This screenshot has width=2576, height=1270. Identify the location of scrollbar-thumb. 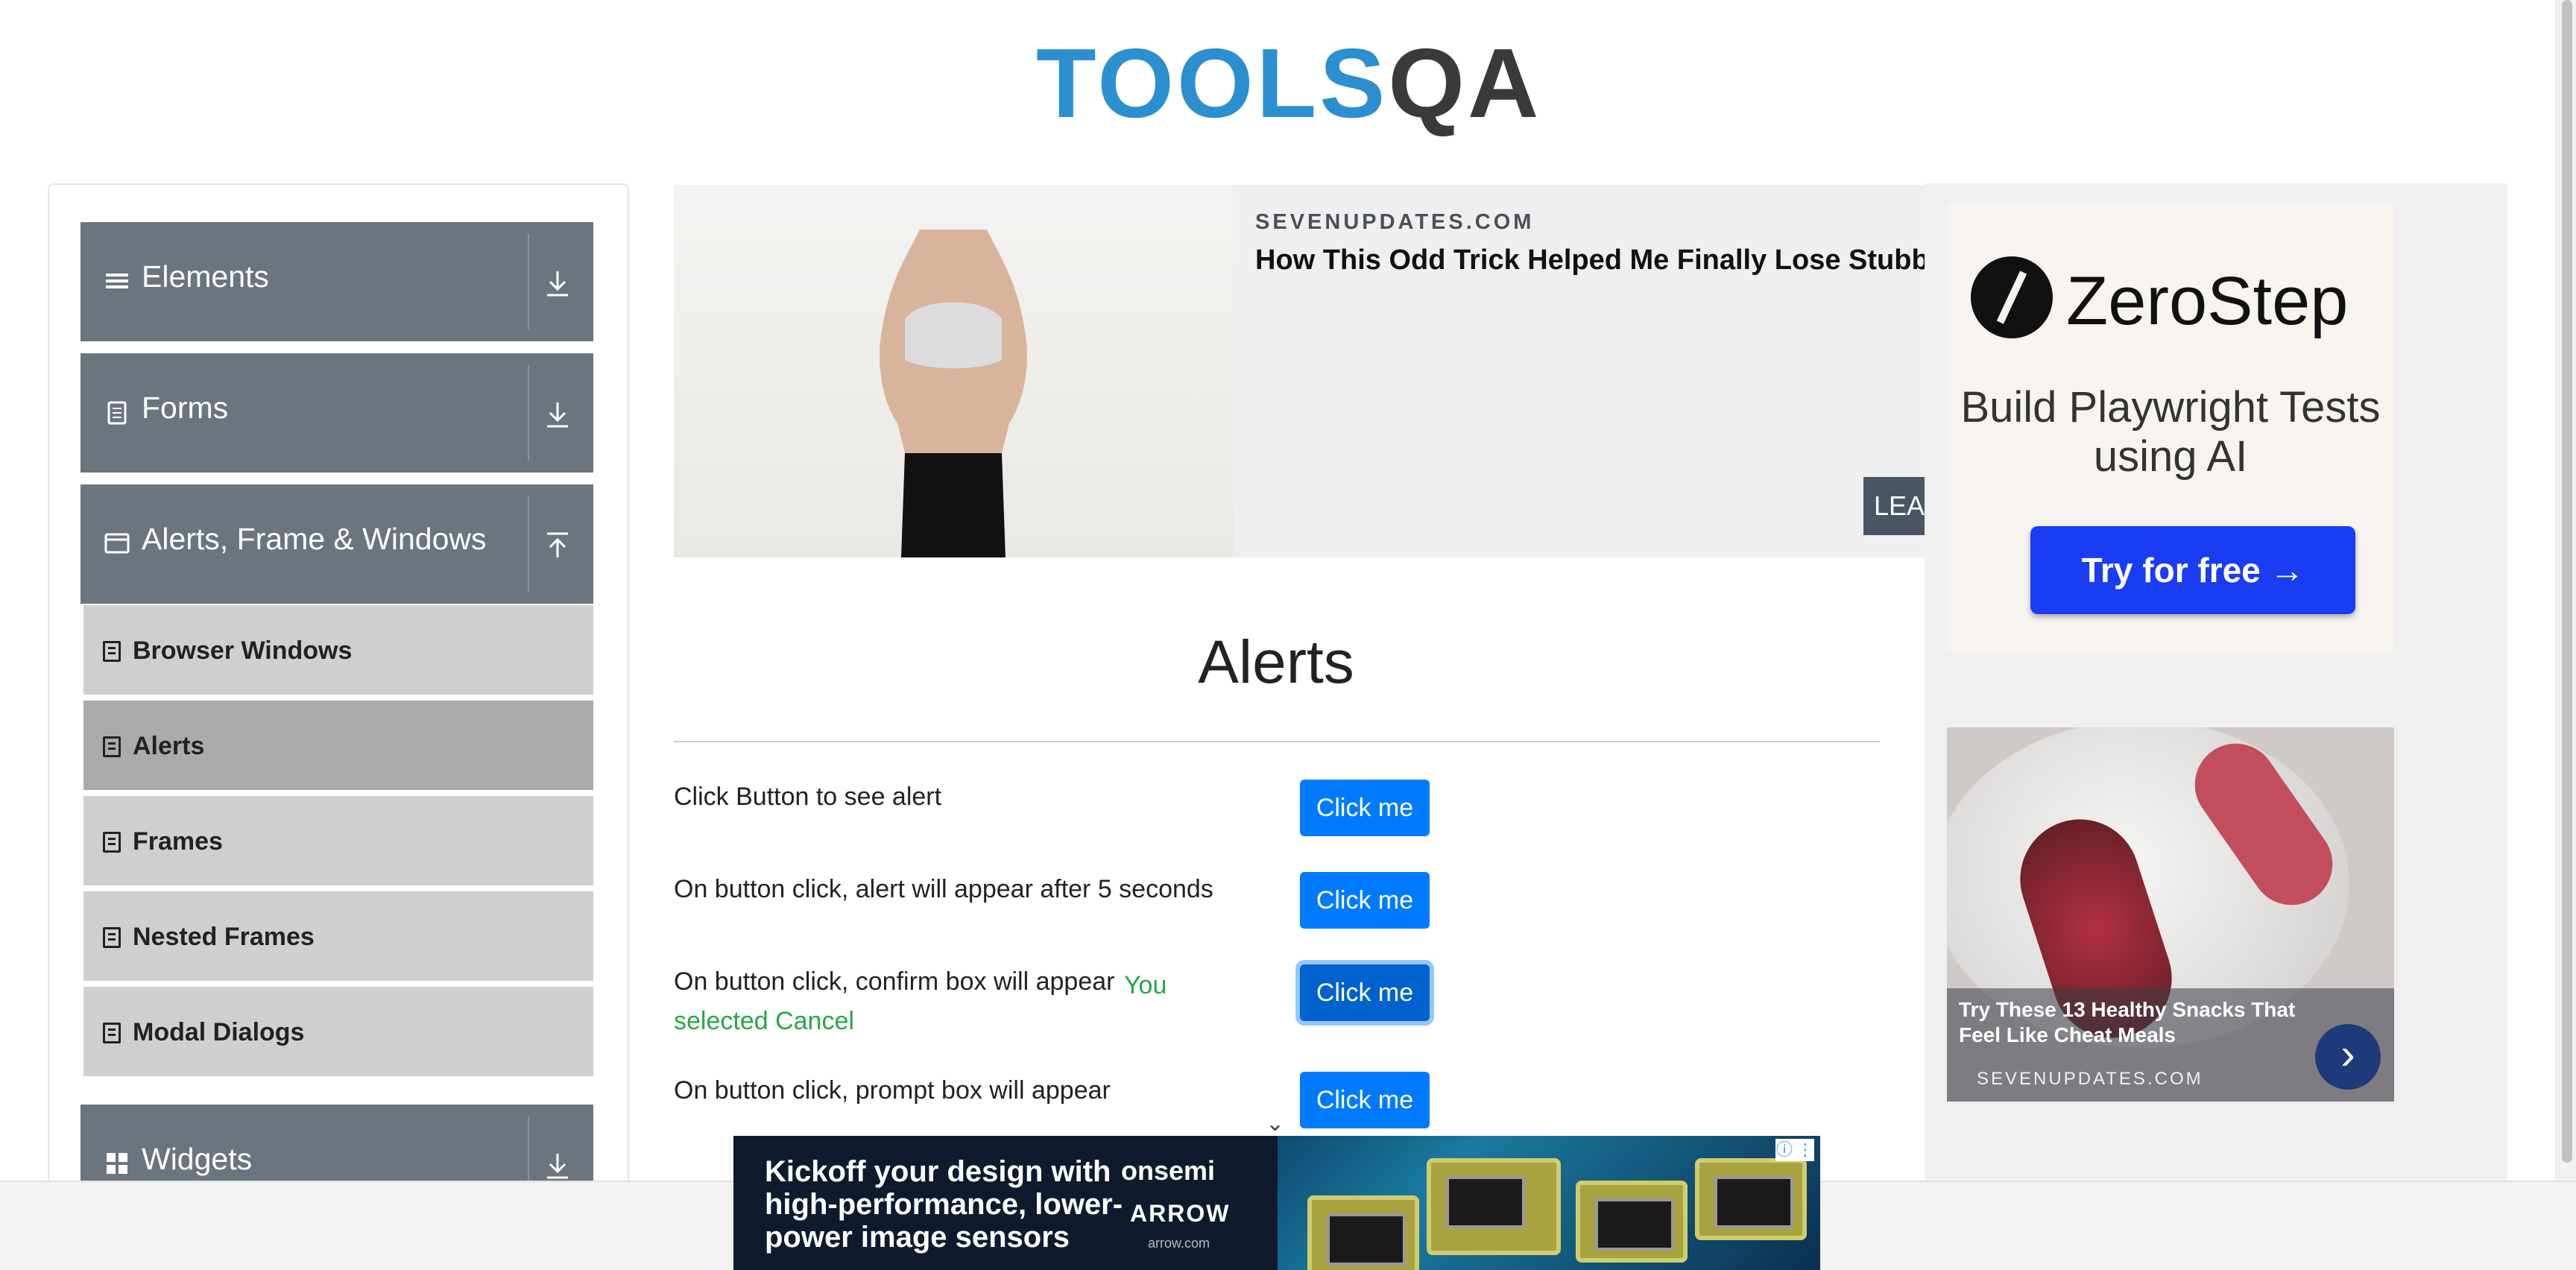
(2567, 581).